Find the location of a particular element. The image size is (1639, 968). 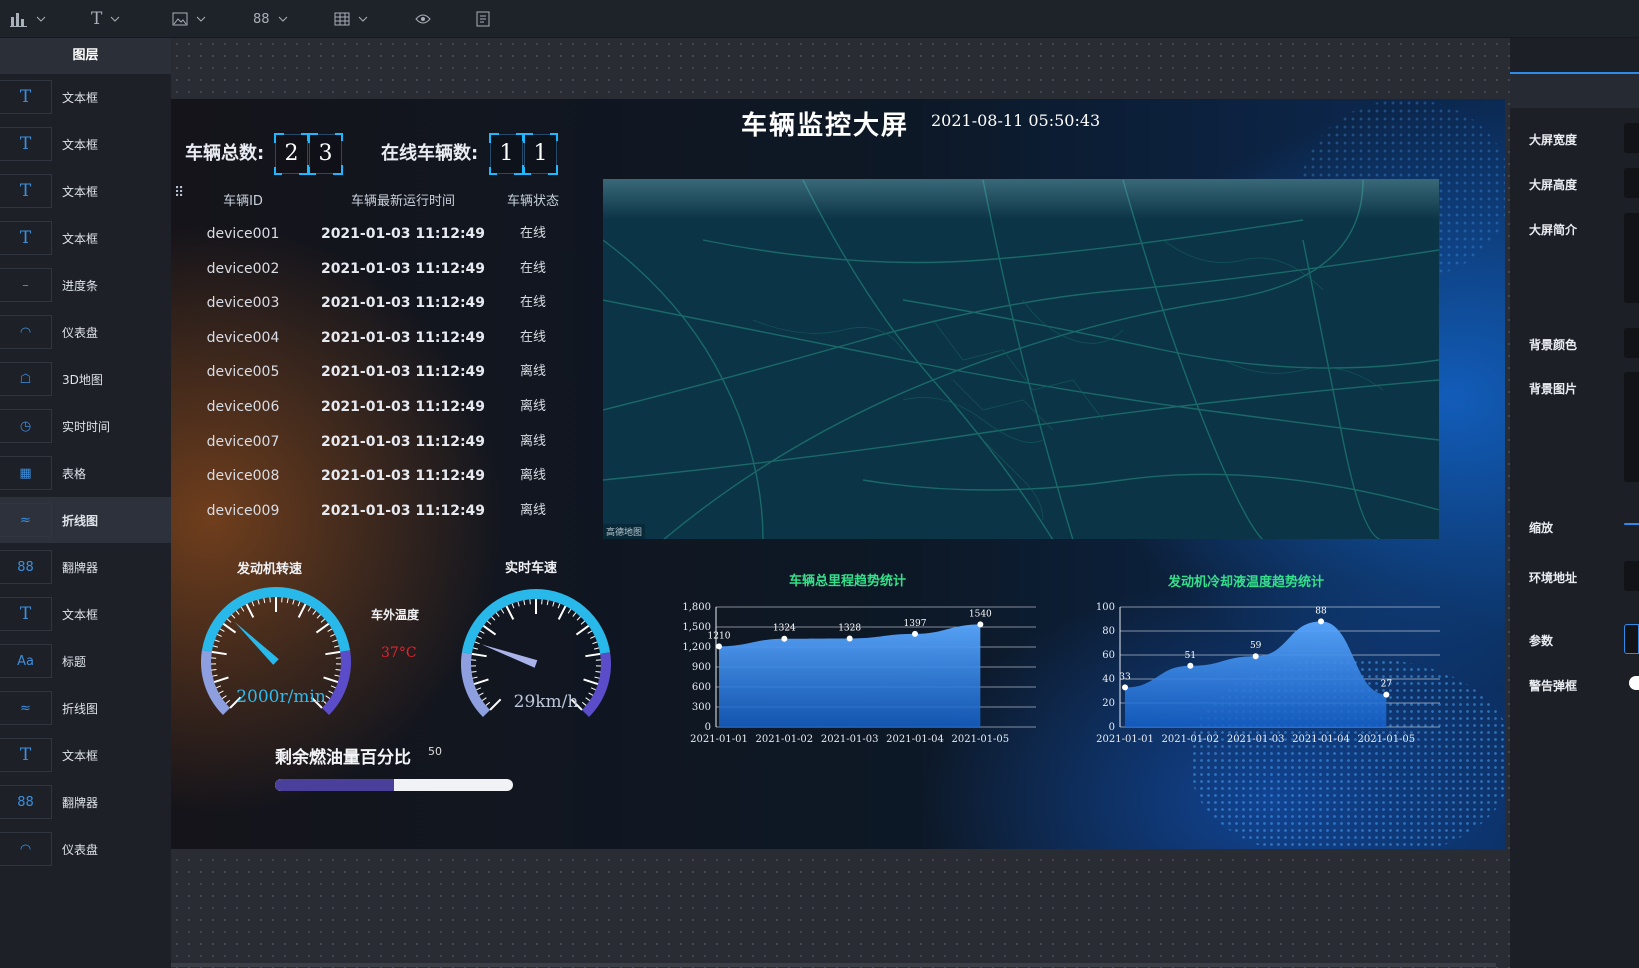

table-cell: 2021-01-03 11:12:49 is located at coordinates (403, 372).